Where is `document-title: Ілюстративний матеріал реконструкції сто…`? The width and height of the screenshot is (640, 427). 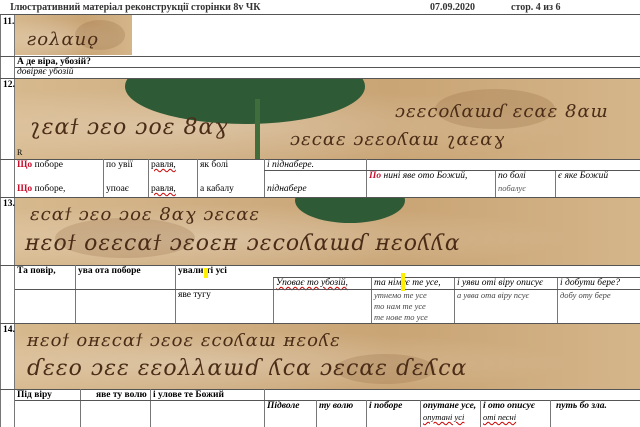
document-title: Ілюстративний матеріал реконструкції сто… is located at coordinates (135, 7).